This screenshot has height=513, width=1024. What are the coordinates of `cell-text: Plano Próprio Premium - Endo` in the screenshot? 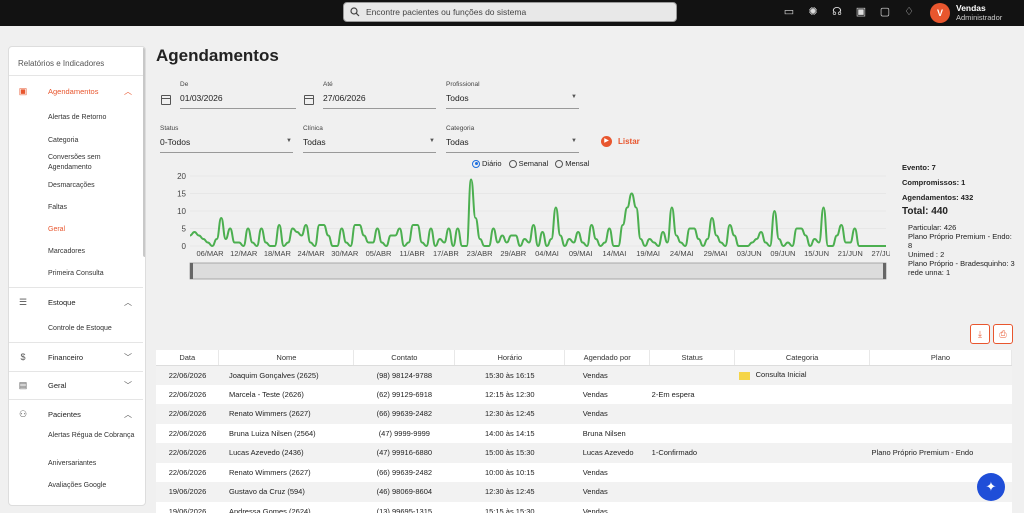 It's located at (922, 453).